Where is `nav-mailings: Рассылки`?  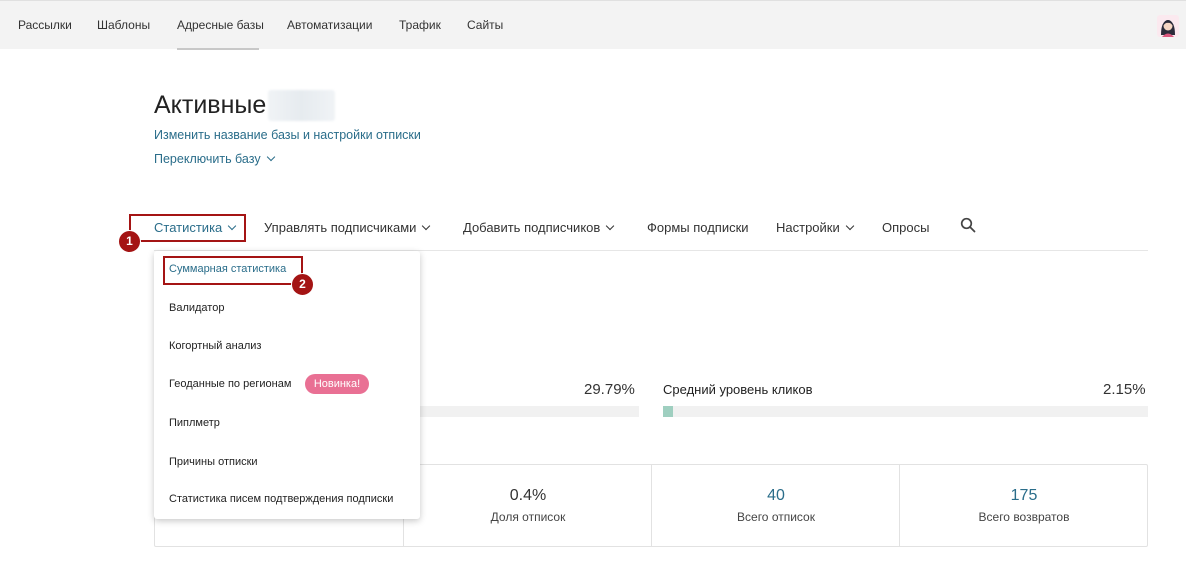
nav-mailings: Рассылки is located at coordinates (45, 25).